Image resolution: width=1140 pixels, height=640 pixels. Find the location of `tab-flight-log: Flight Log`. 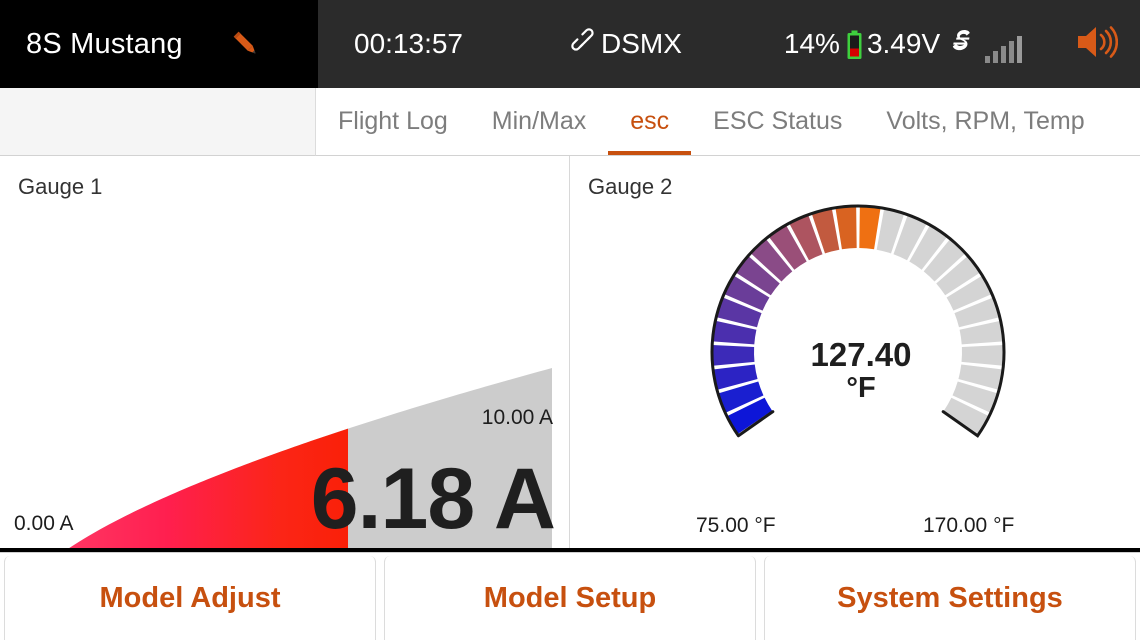

tab-flight-log: Flight Log is located at coordinates (393, 121).